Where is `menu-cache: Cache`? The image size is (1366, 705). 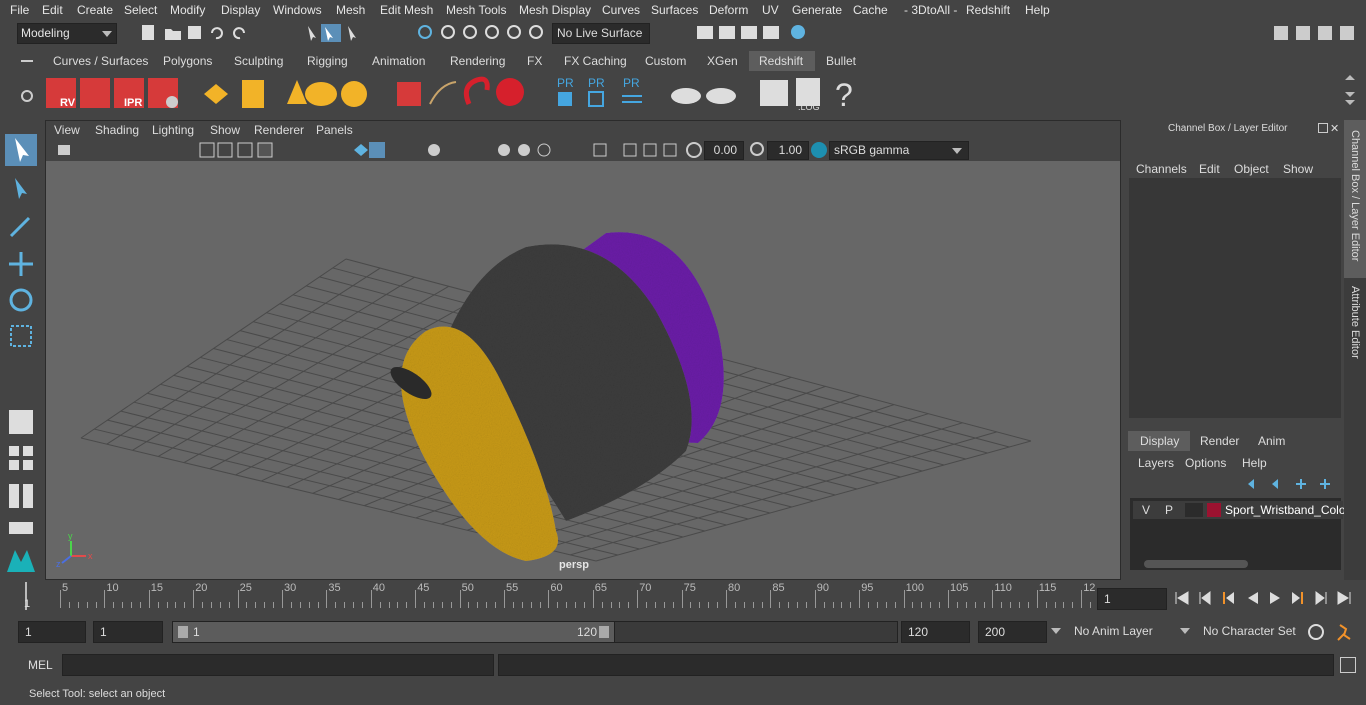
menu-cache: Cache is located at coordinates (870, 10).